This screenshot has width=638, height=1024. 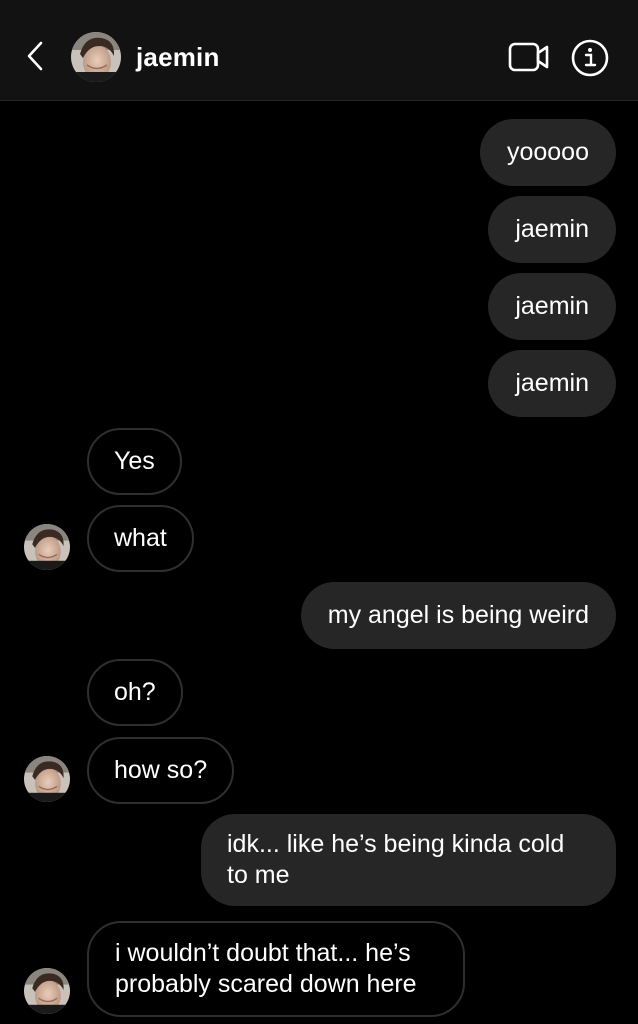 I want to click on message-text: Yes, so click(x=134, y=461).